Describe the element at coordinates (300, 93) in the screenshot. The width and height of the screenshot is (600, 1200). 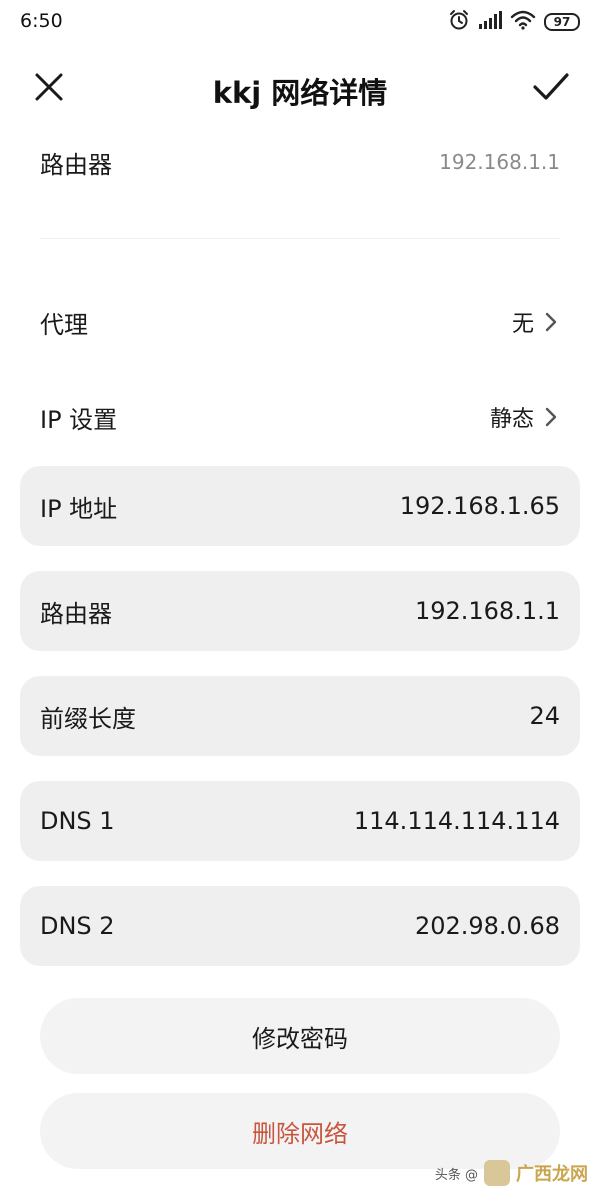
I see `page-title: kkj 网络详情` at that location.